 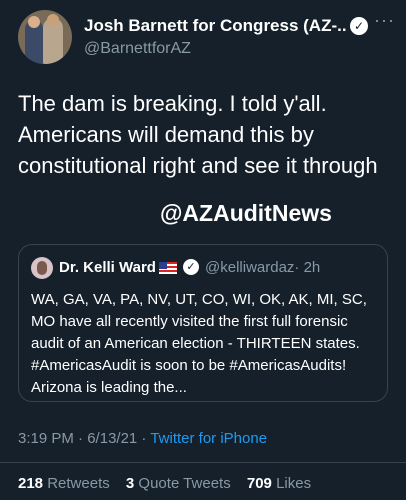 I want to click on retweets-label: Retweets, so click(x=78, y=483).